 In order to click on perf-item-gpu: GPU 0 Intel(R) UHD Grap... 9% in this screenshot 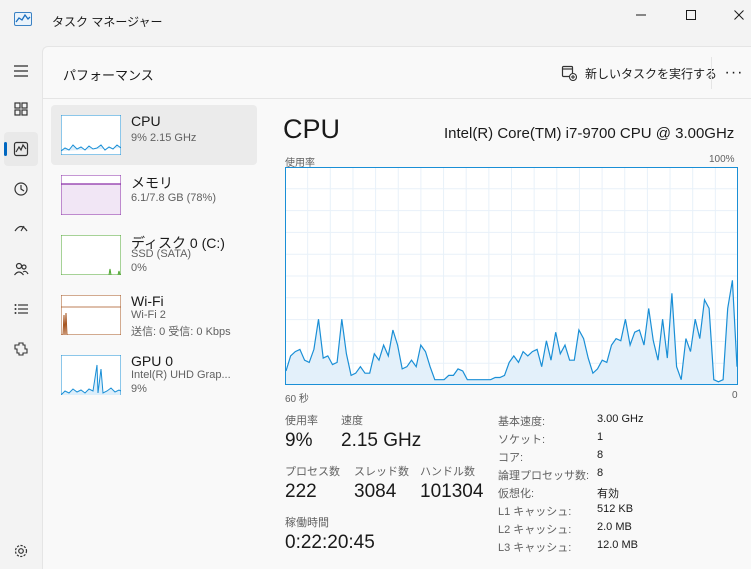, I will do `click(154, 375)`.